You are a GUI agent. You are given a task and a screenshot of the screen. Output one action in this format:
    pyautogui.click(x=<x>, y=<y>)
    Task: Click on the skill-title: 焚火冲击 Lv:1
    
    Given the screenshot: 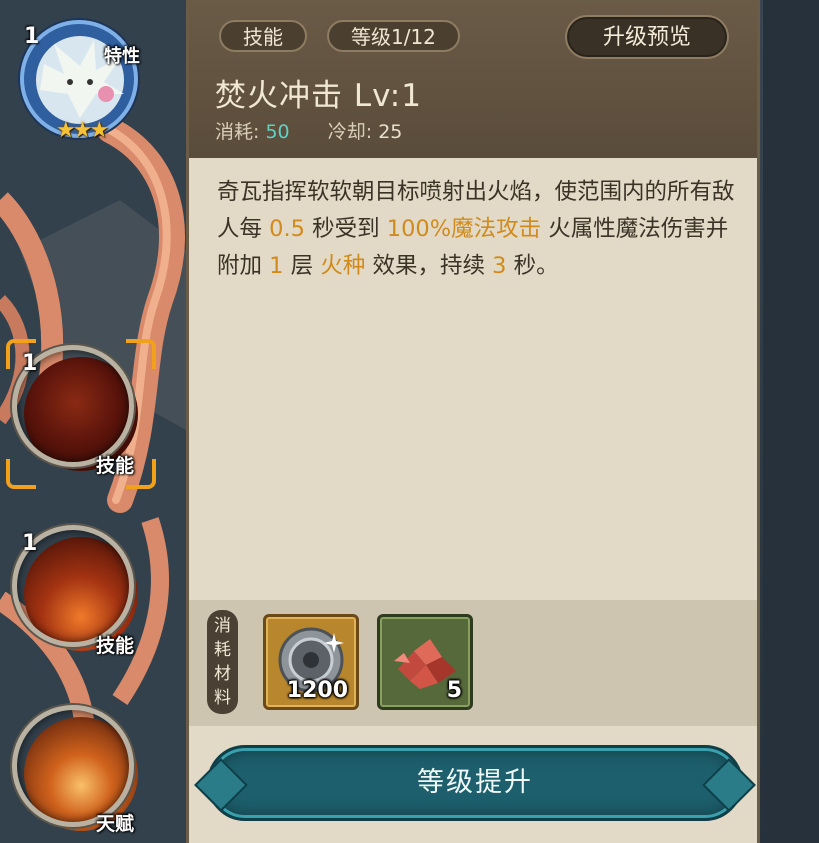 What is the action you would take?
    pyautogui.click(x=318, y=96)
    